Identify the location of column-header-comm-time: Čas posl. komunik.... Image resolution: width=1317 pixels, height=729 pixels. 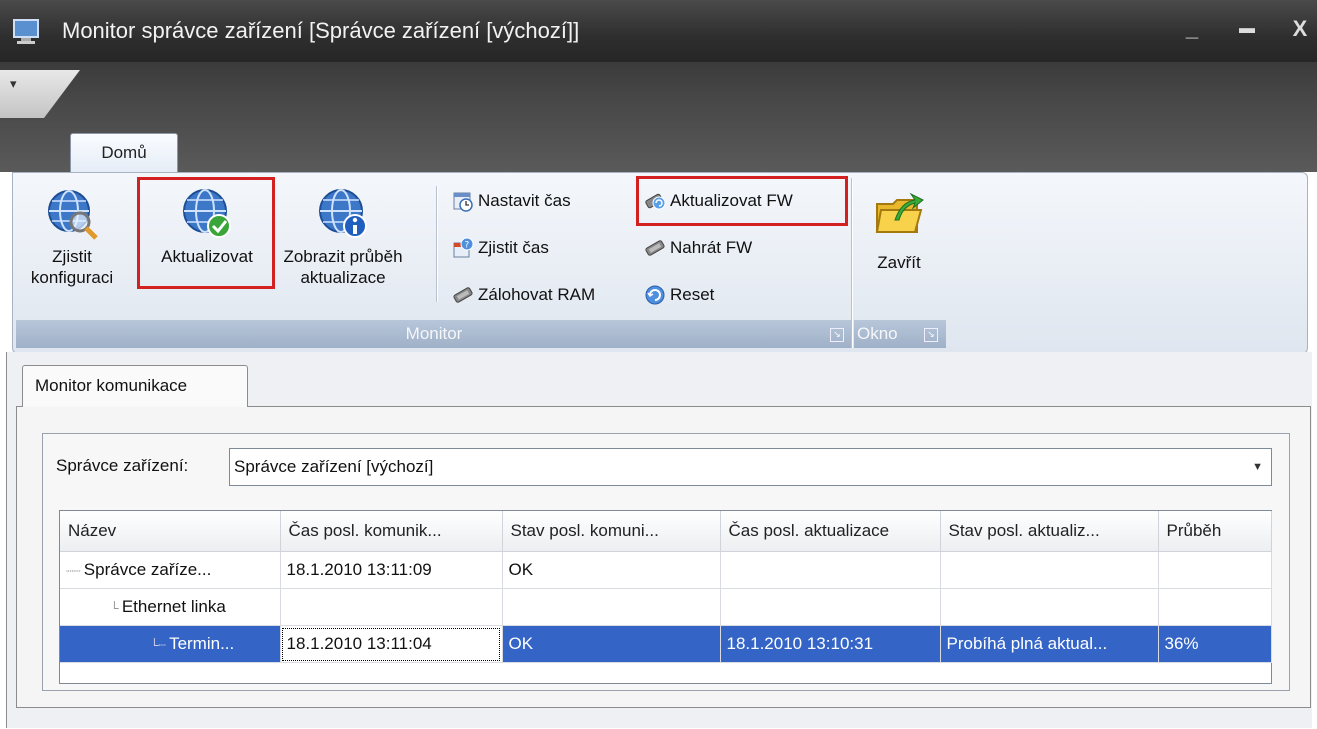
(391, 531).